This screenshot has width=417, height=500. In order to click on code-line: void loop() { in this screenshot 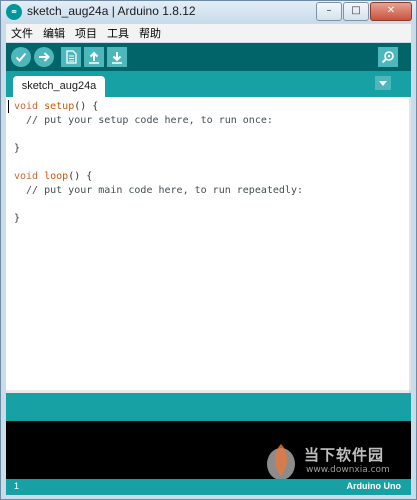, I will do `click(53, 177)`.